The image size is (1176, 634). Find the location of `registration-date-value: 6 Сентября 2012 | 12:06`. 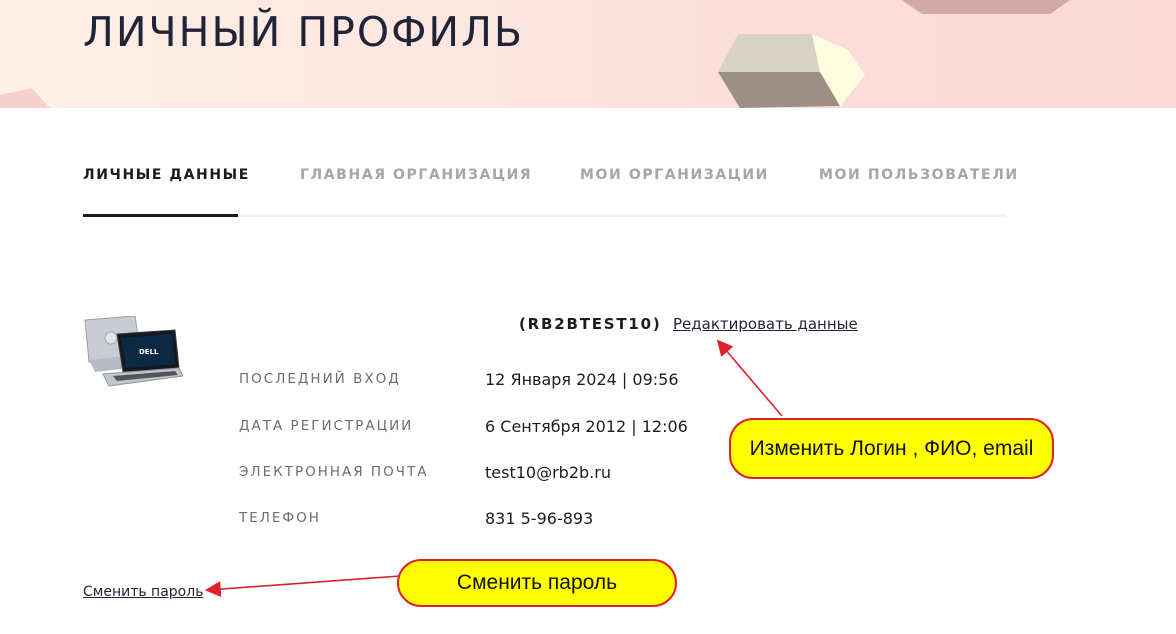

registration-date-value: 6 Сентября 2012 | 12:06 is located at coordinates (586, 426).